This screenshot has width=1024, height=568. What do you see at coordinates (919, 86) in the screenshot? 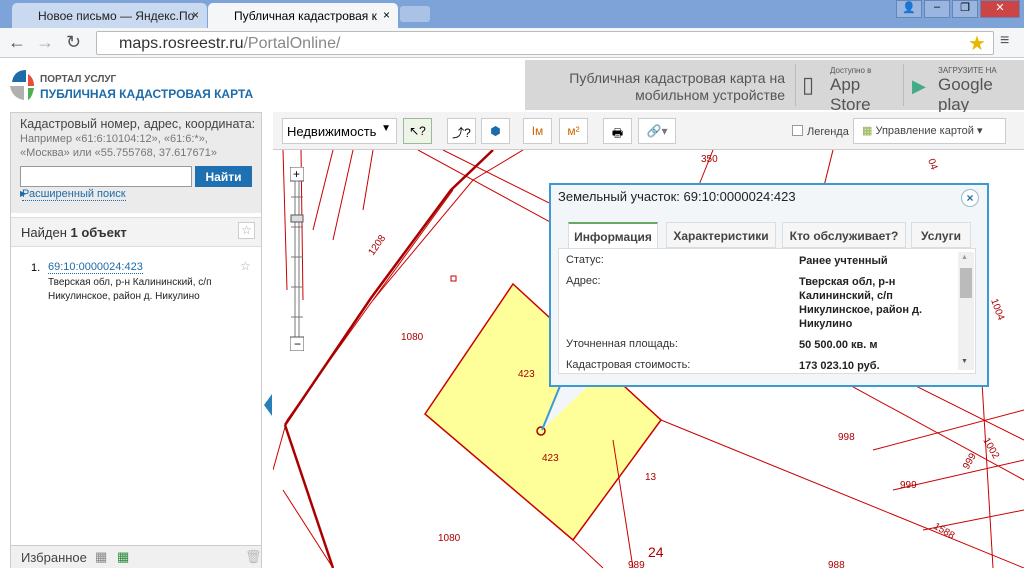
I see `play-icon: ▶` at bounding box center [919, 86].